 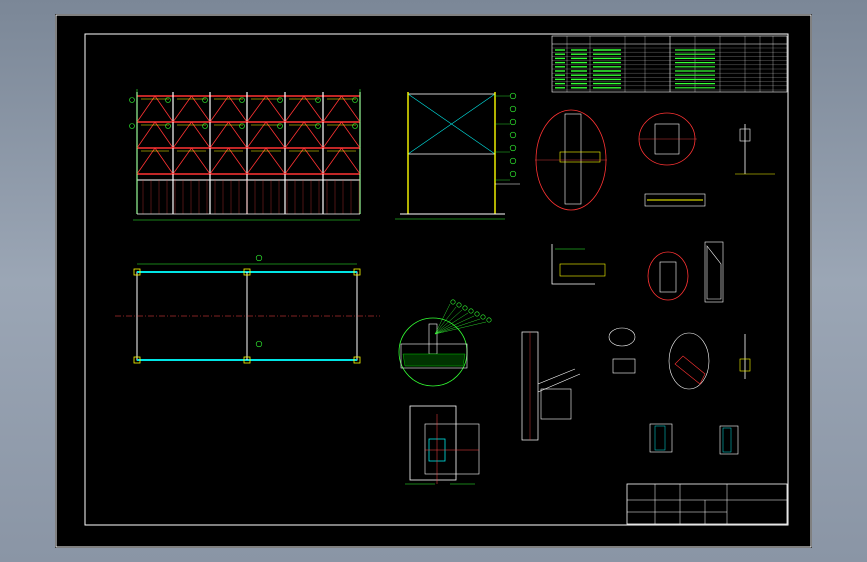 I want to click on small-details, so click(x=679, y=391).